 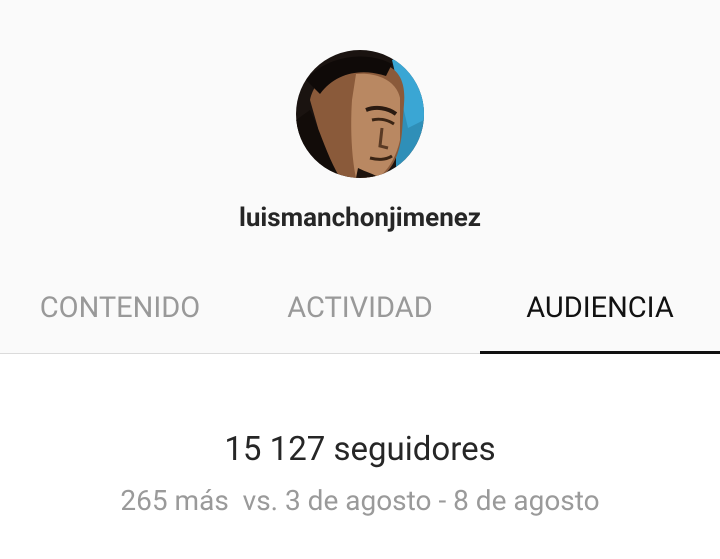 I want to click on tab-contenido: CONTENIDO, so click(x=120, y=308).